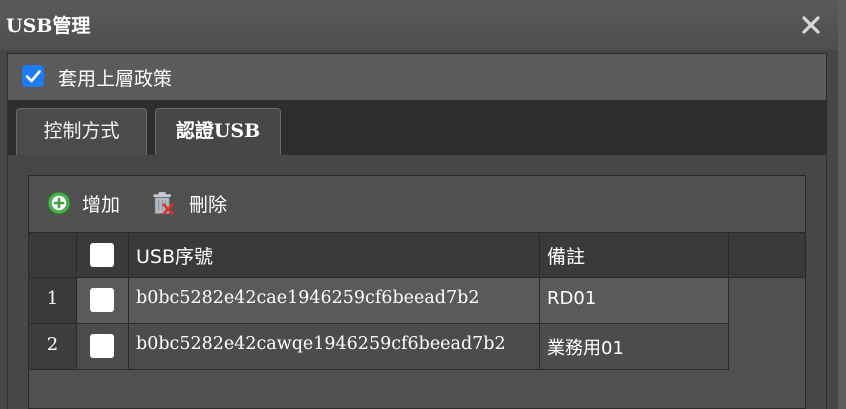 The width and height of the screenshot is (846, 409). Describe the element at coordinates (417, 204) in the screenshot. I see `grid-toolbar: 增加 刪除` at that location.